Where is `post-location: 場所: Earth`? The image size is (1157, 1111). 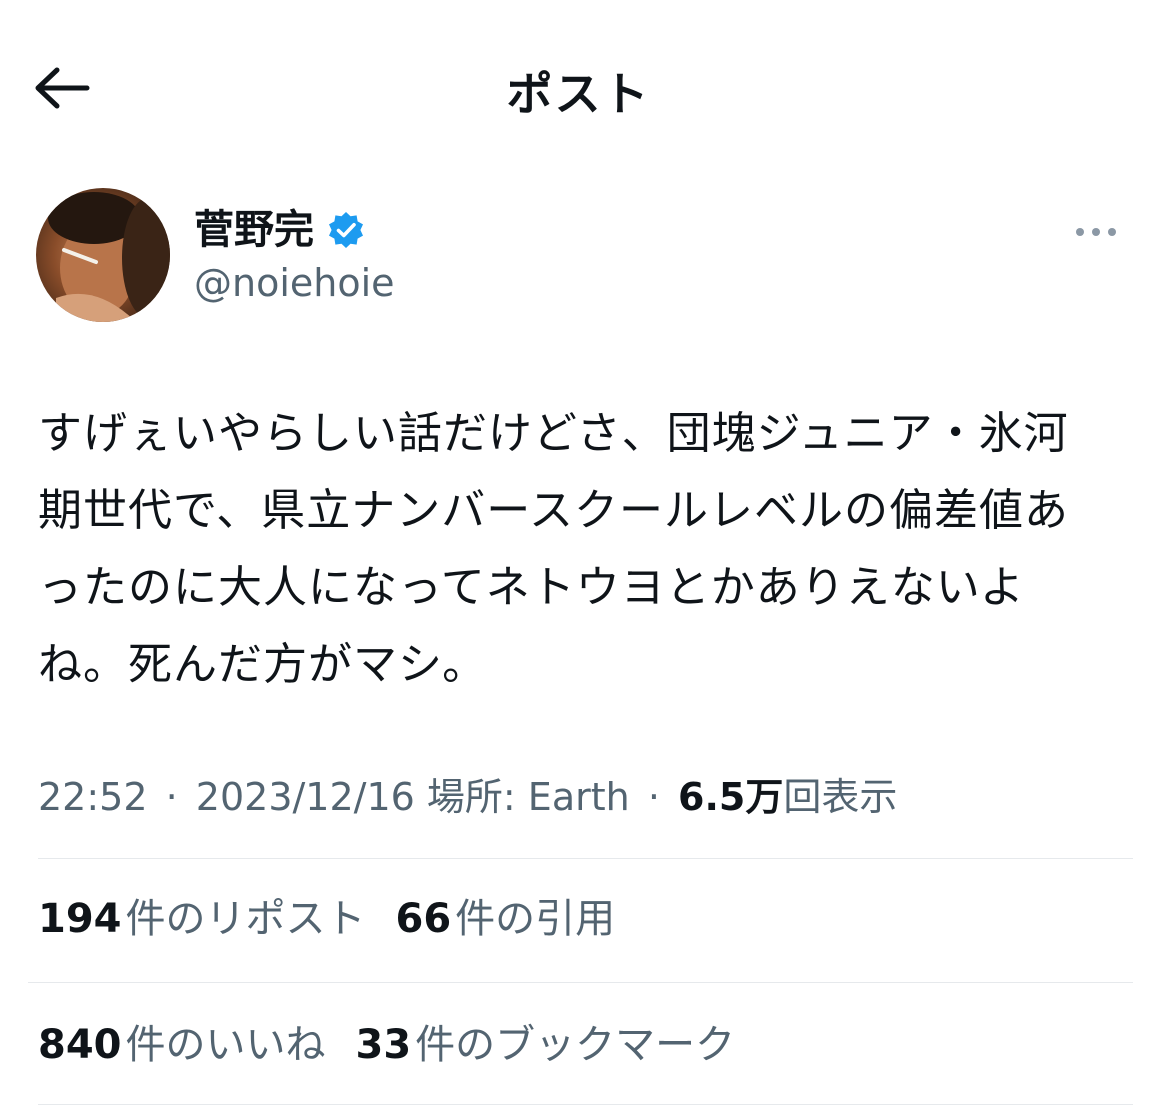
post-location: 場所: Earth is located at coordinates (528, 797).